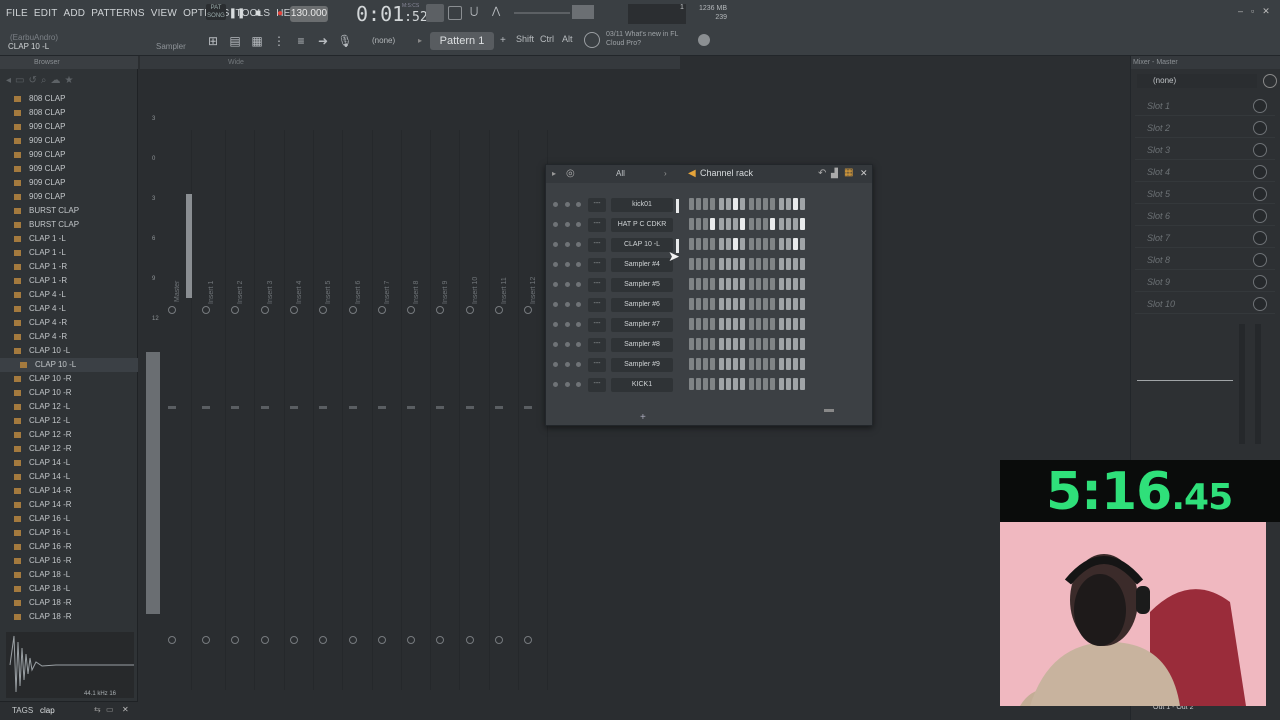 Image resolution: width=1280 pixels, height=720 pixels. I want to click on latency-icon, so click(1270, 81).